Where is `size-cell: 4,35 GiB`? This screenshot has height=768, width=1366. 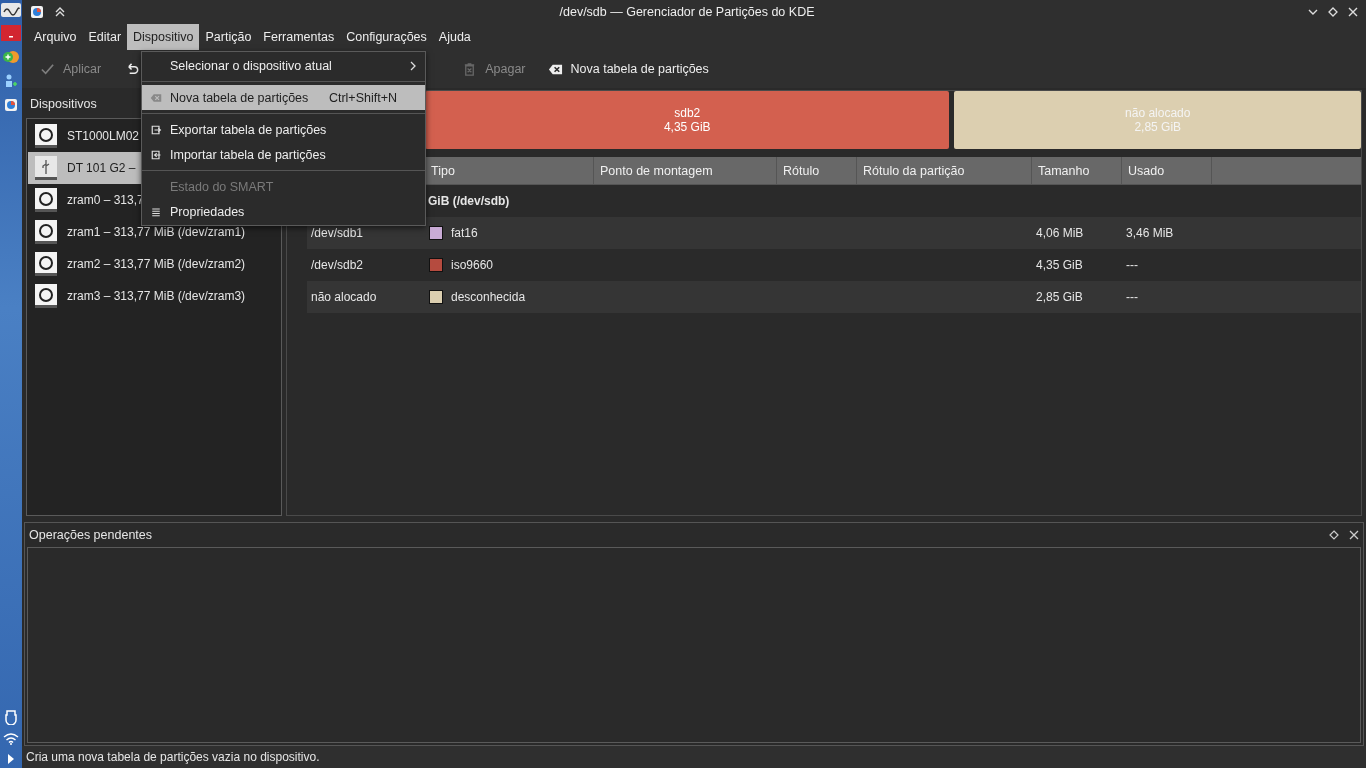
size-cell: 4,35 GiB is located at coordinates (1059, 265).